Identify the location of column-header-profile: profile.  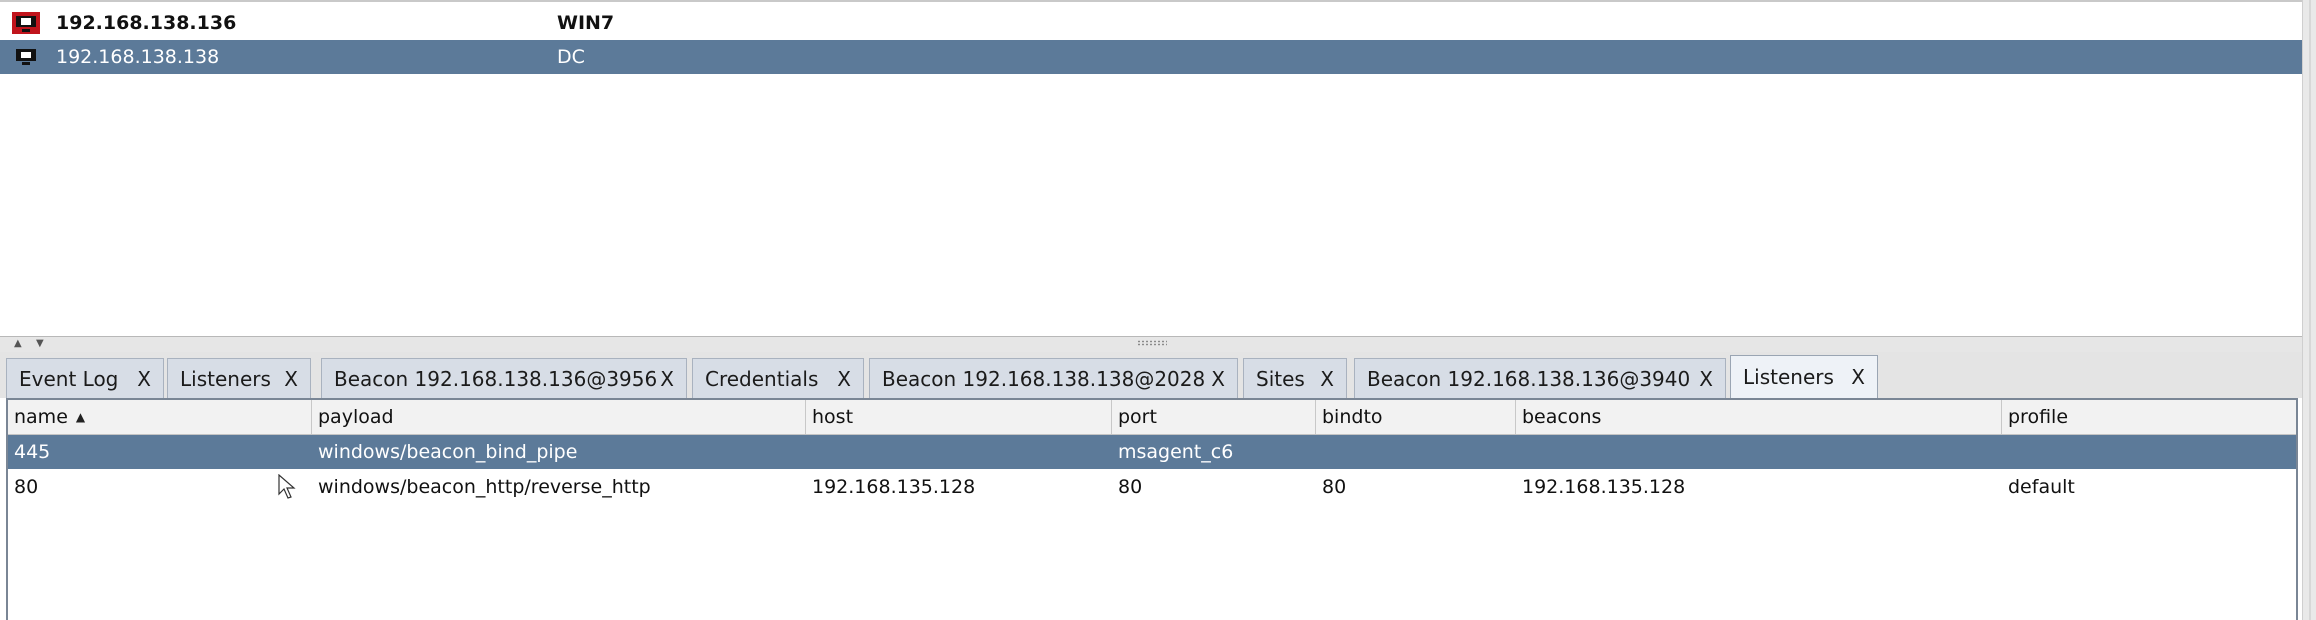
(2149, 417).